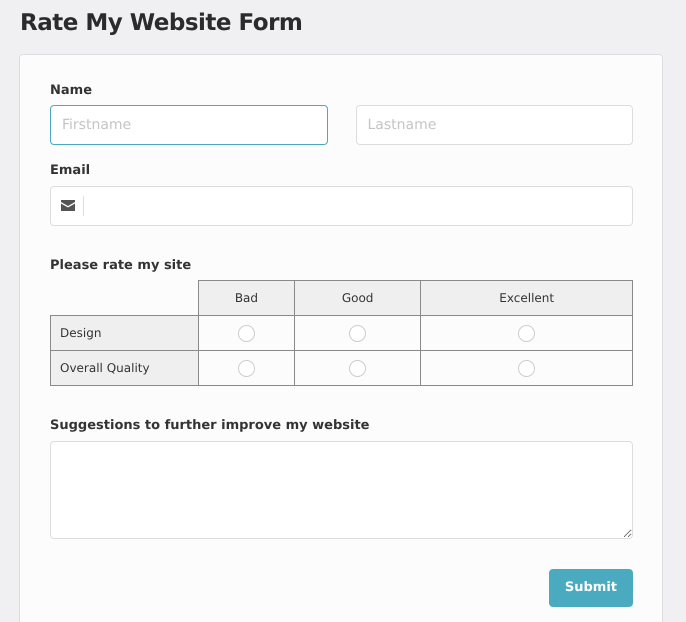  Describe the element at coordinates (124, 368) in the screenshot. I see `row-header: Overall Quality` at that location.